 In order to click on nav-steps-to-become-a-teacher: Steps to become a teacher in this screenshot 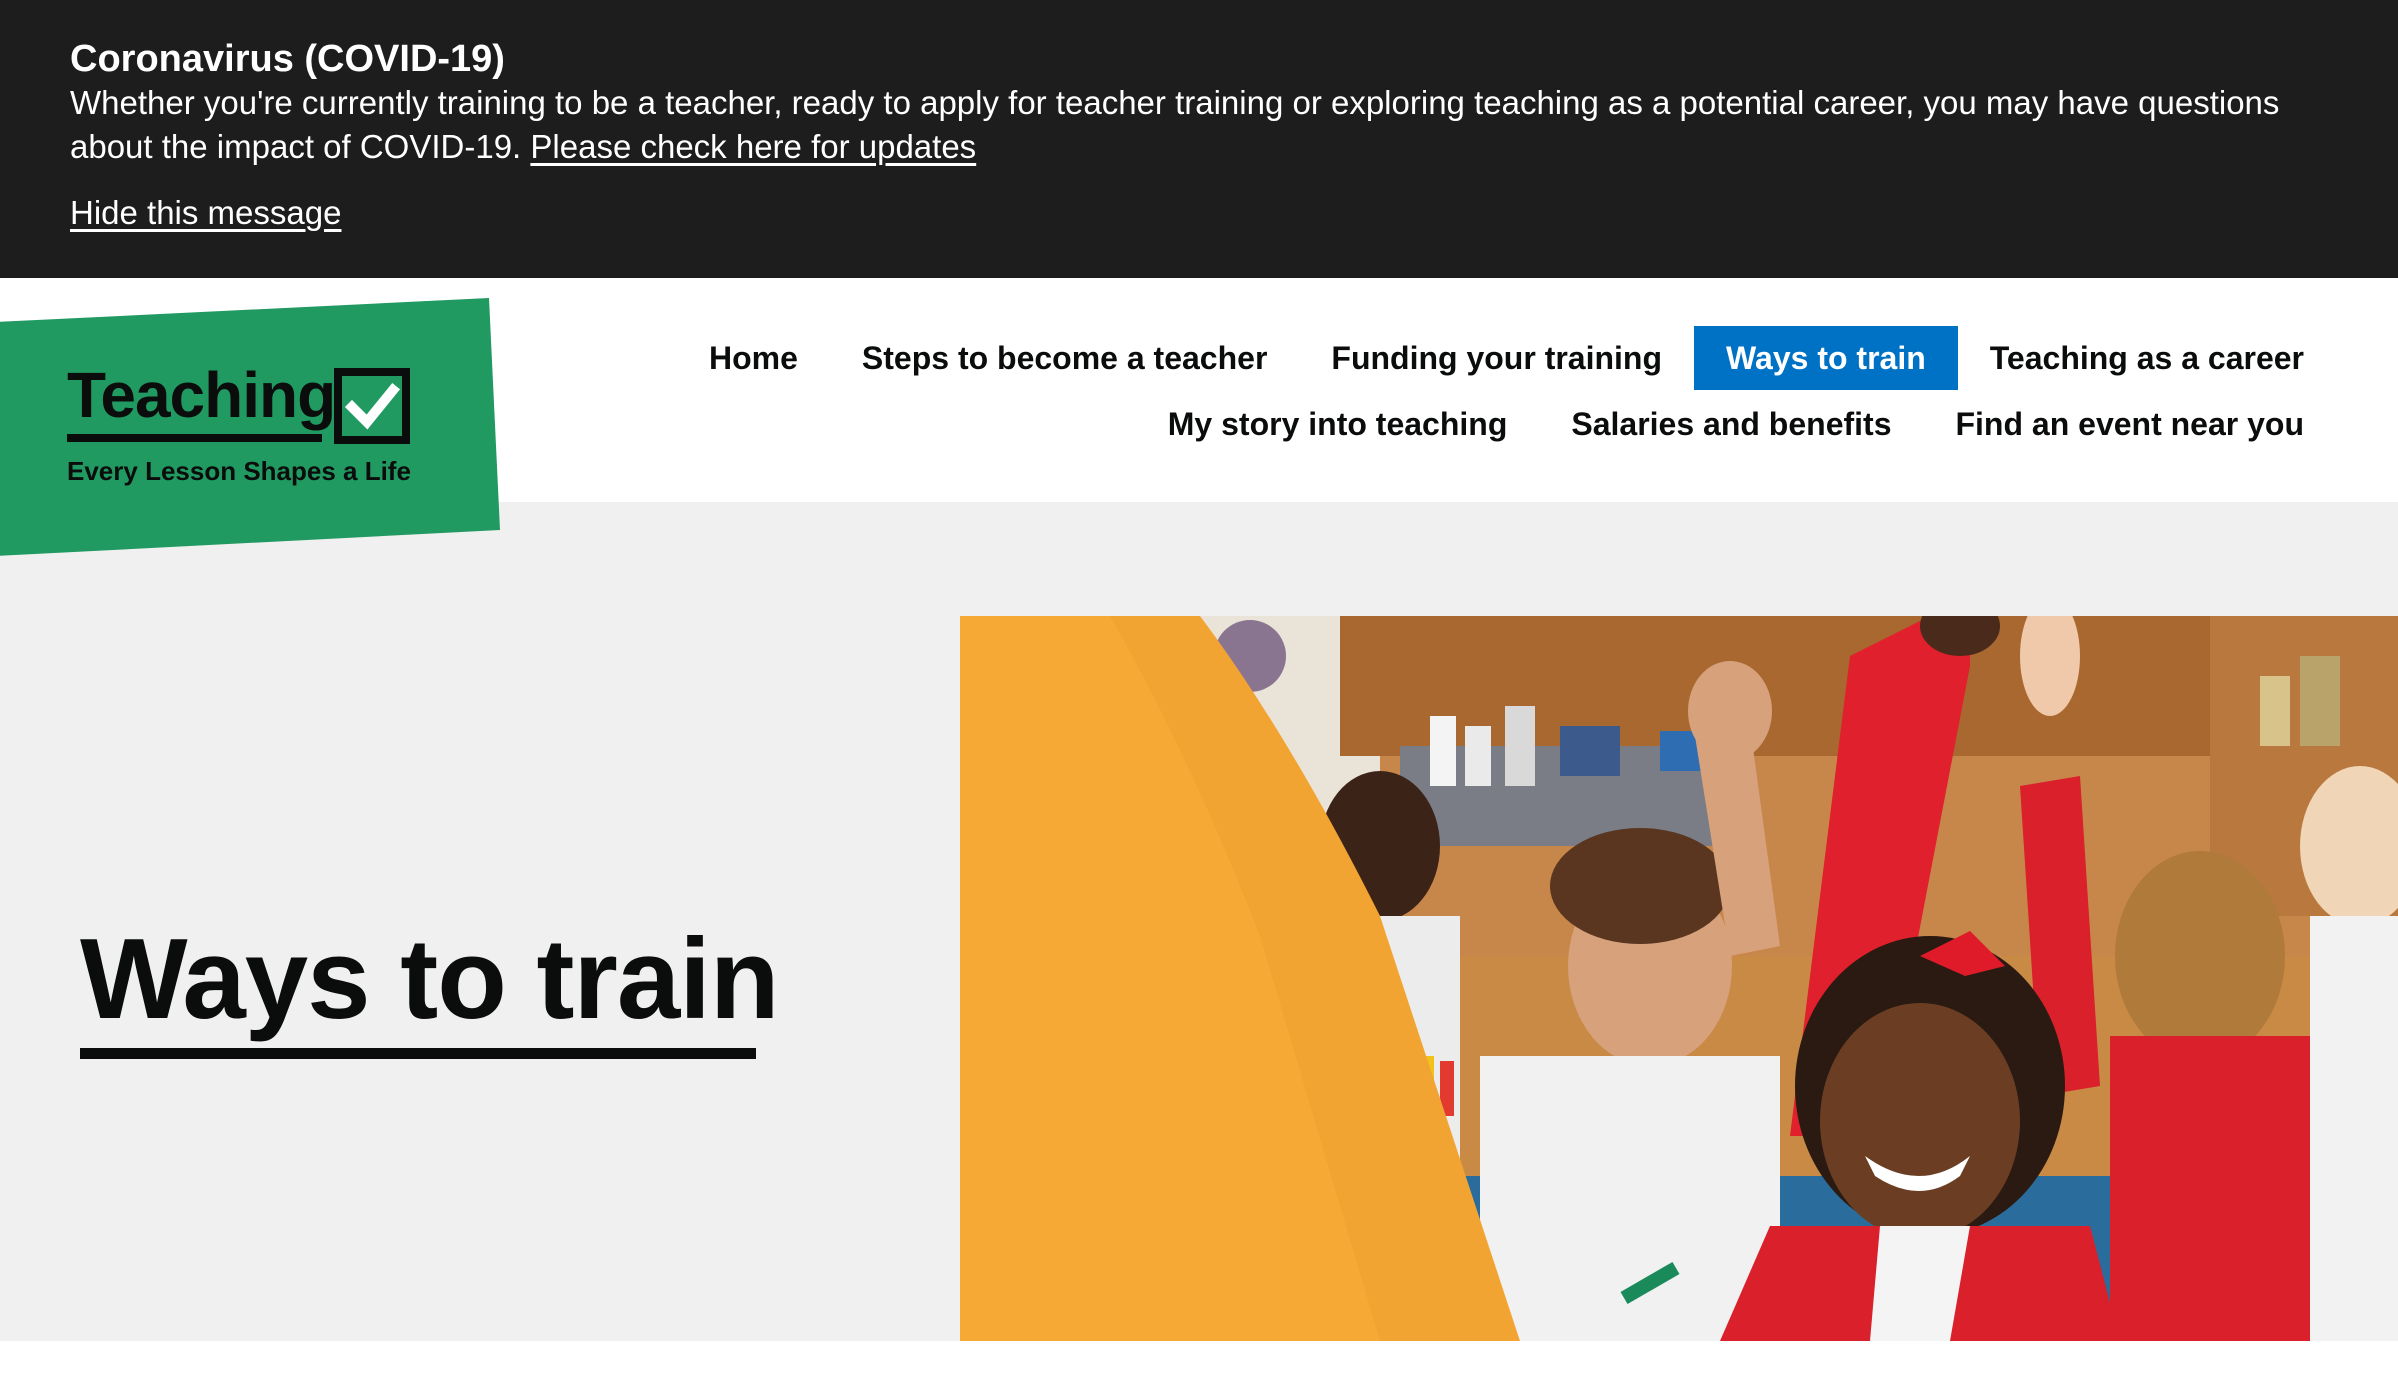, I will do `click(1064, 358)`.